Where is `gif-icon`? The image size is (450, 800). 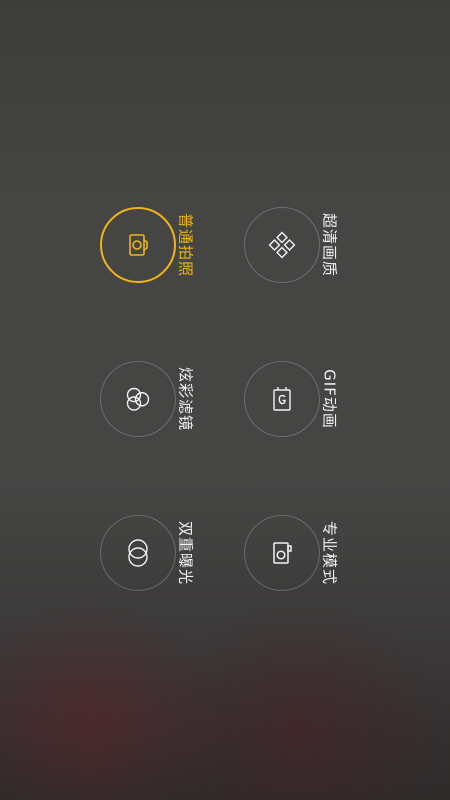 gif-icon is located at coordinates (282, 399).